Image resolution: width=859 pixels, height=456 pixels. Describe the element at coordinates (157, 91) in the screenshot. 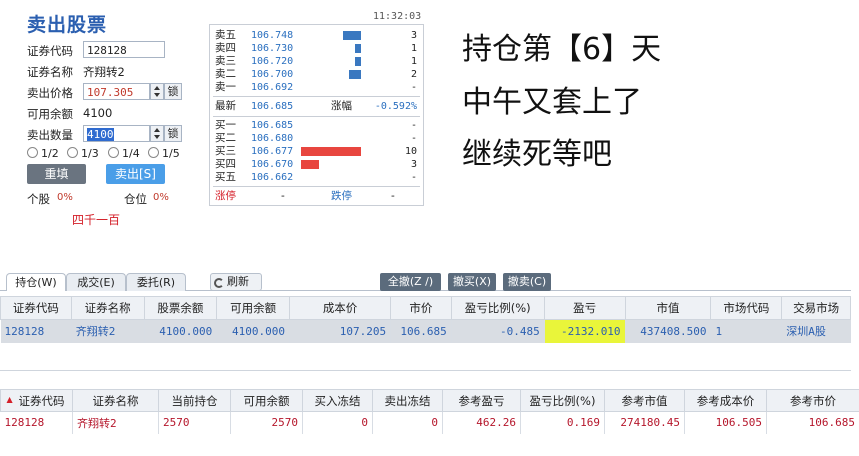

I see `price-stepper` at that location.